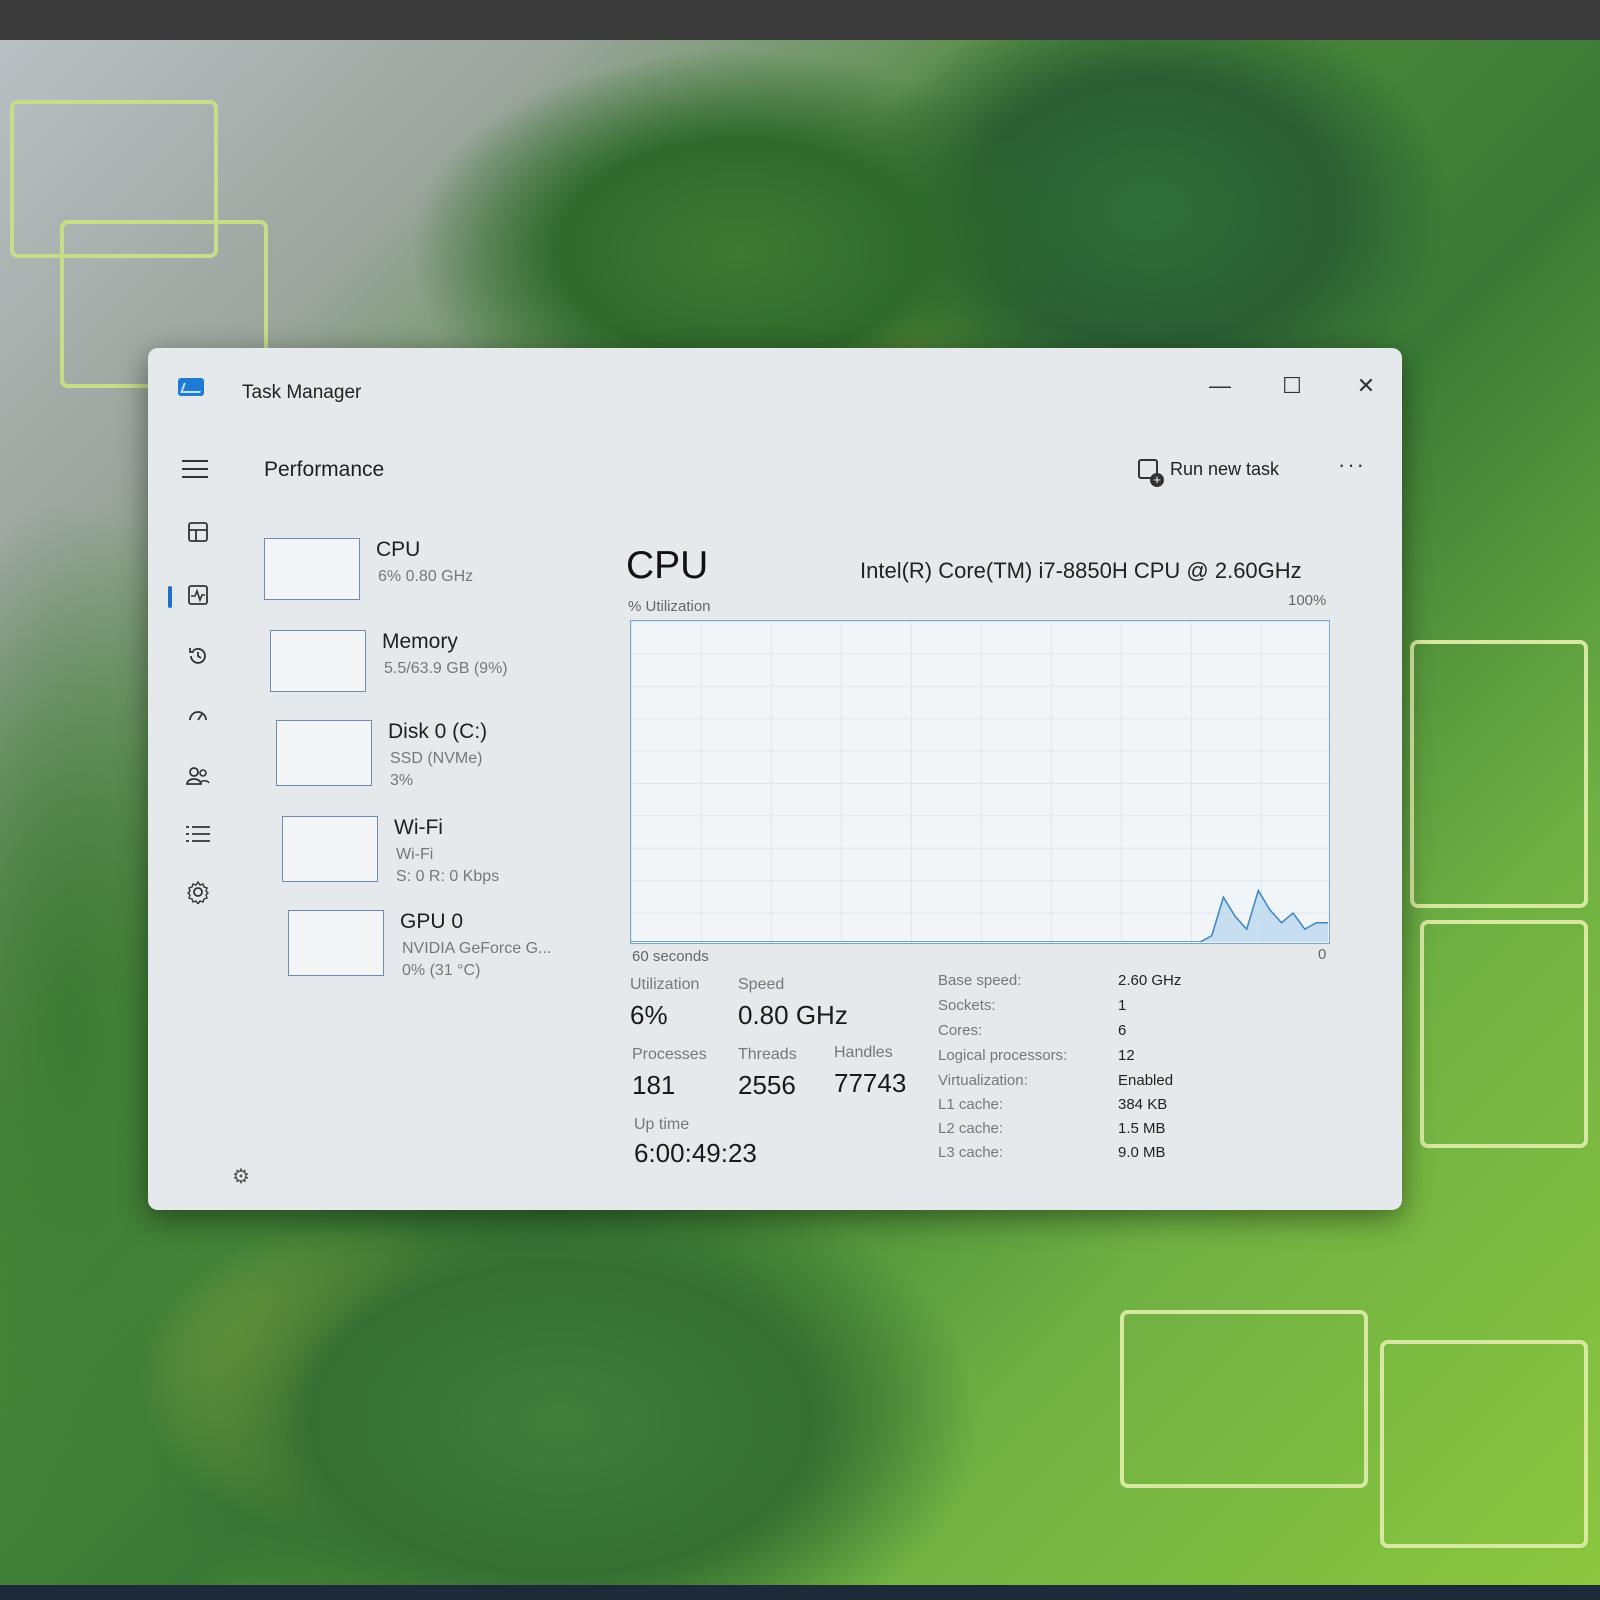  Describe the element at coordinates (330, 849) in the screenshot. I see `wifi-thumbnail-graph` at that location.